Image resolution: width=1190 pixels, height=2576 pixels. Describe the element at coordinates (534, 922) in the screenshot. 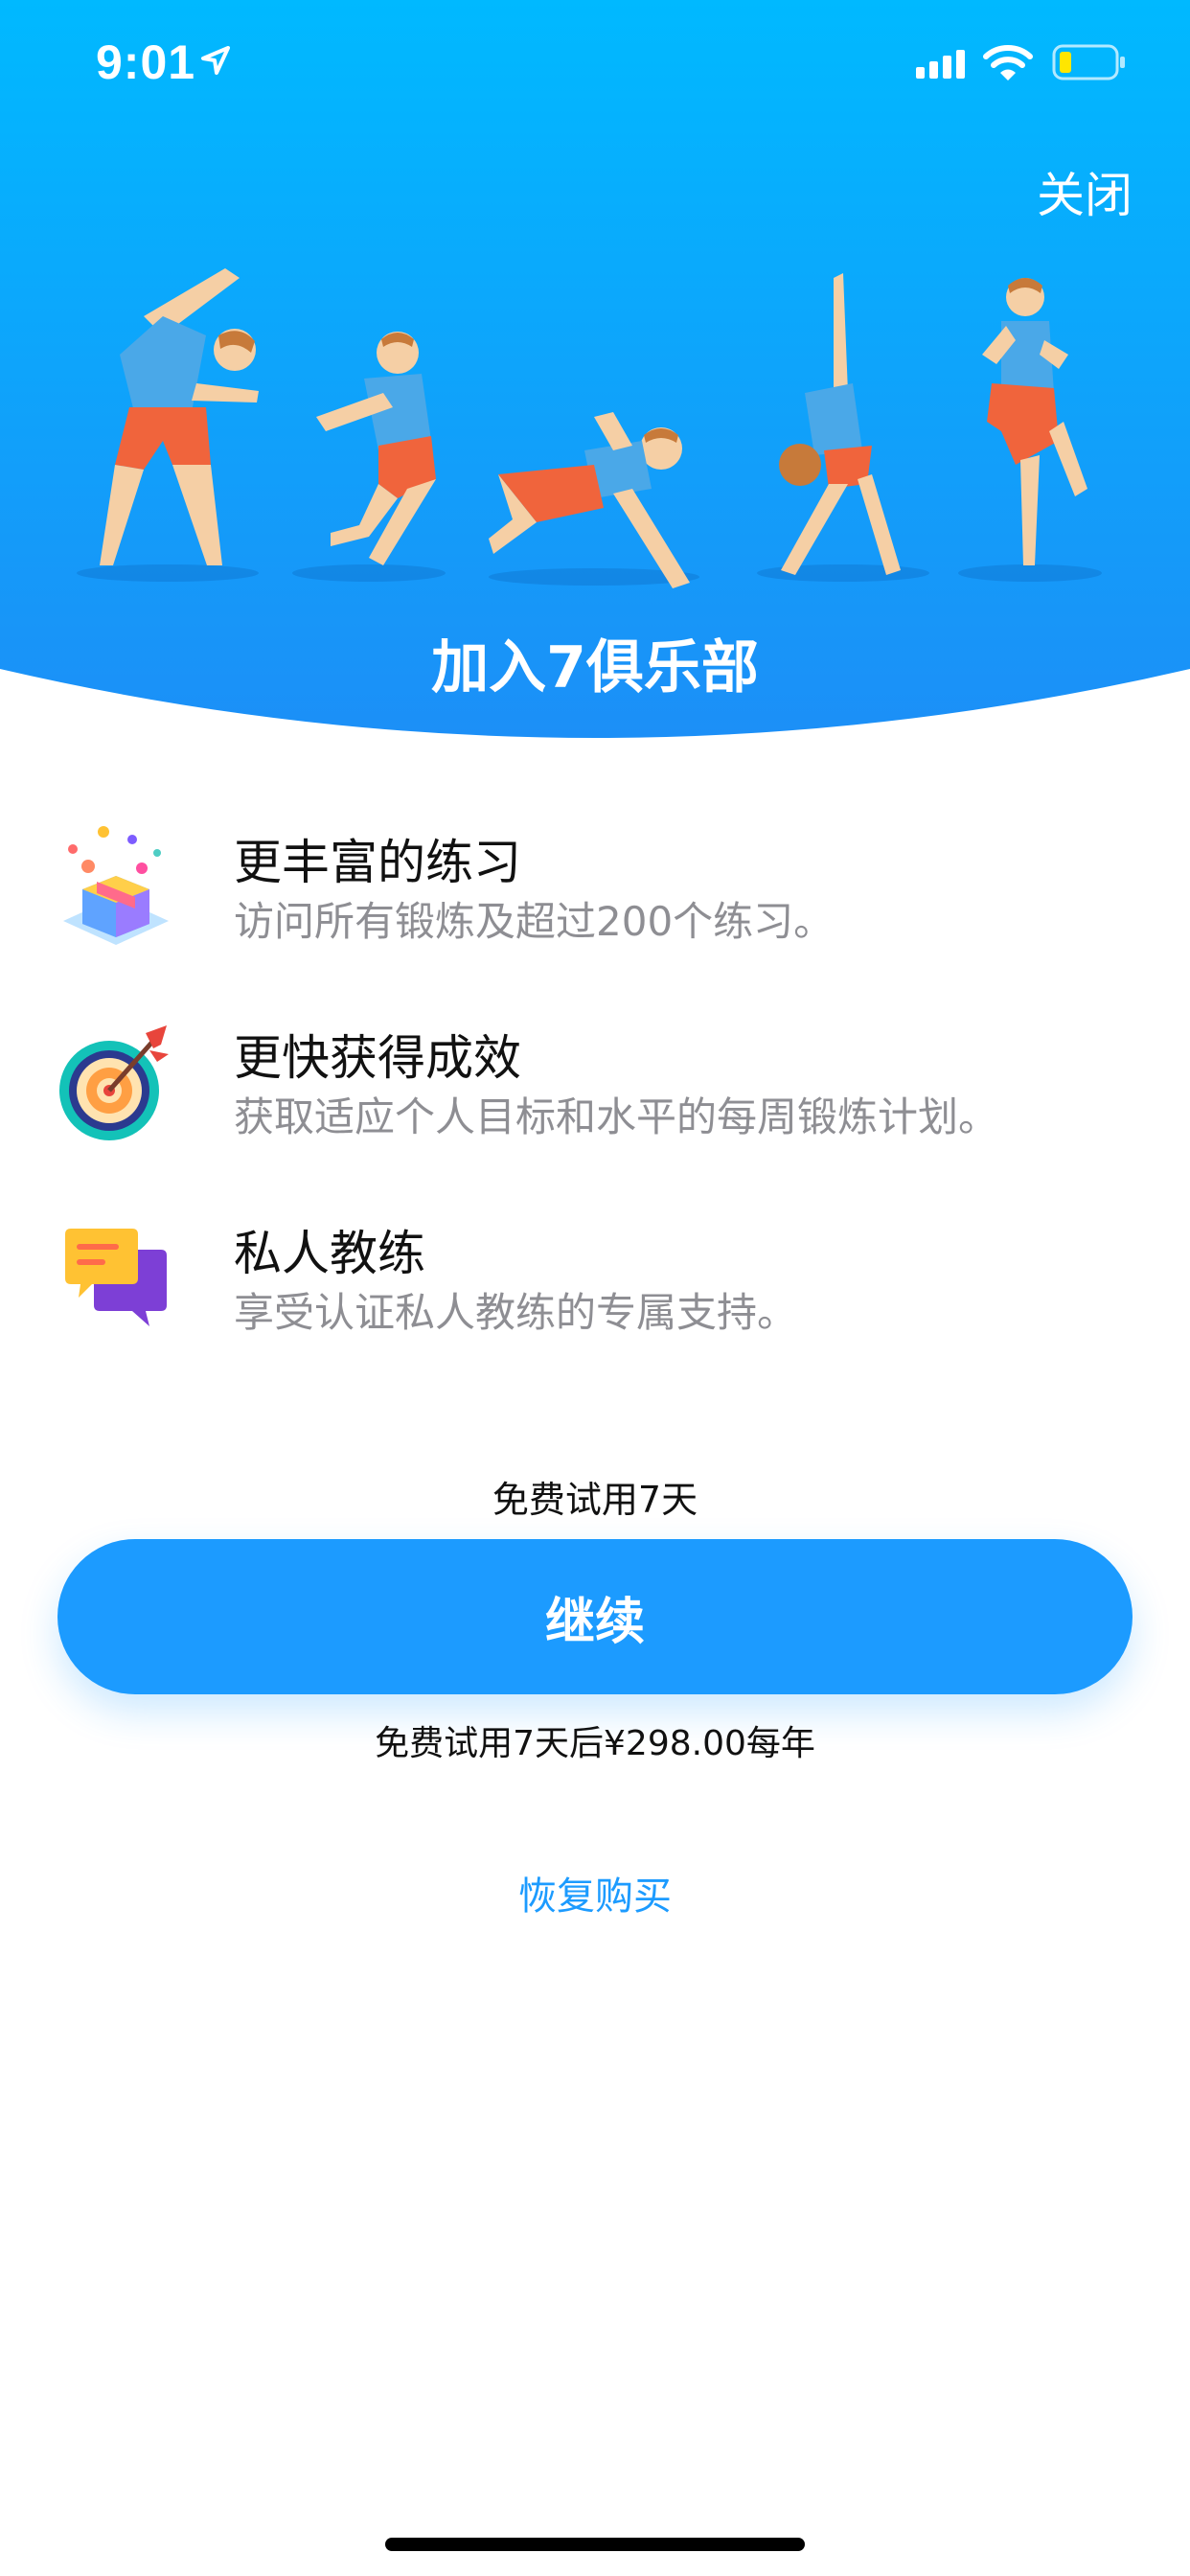

I see `feature-description: 访问所有锻炼及超过200个练习。` at that location.